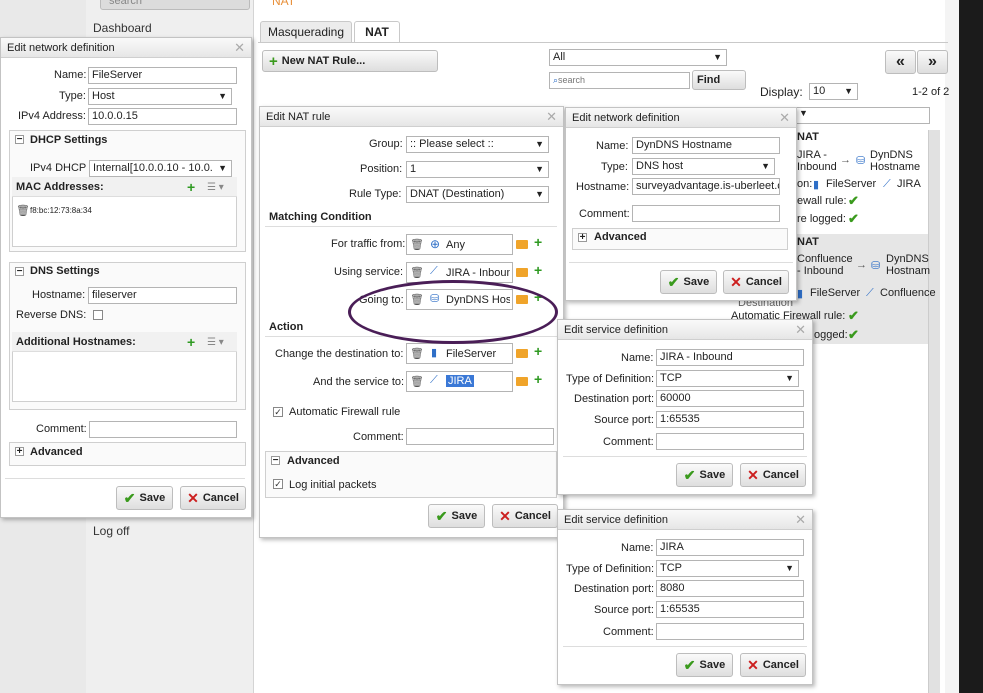 Image resolution: width=983 pixels, height=693 pixels. I want to click on dyndns-type-value: DNS host, so click(660, 166).